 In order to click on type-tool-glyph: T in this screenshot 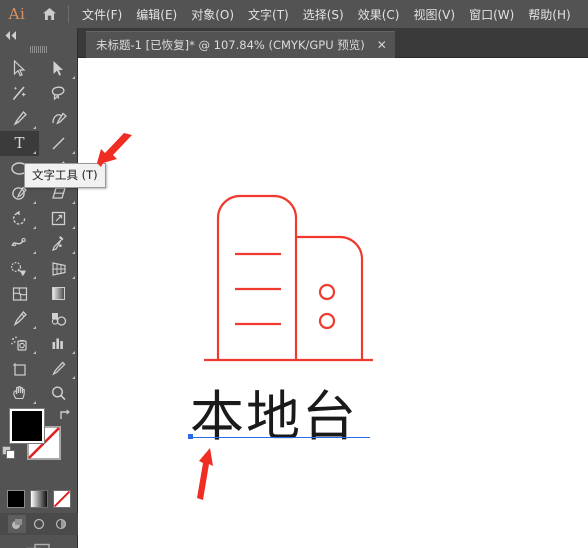, I will do `click(19, 143)`.